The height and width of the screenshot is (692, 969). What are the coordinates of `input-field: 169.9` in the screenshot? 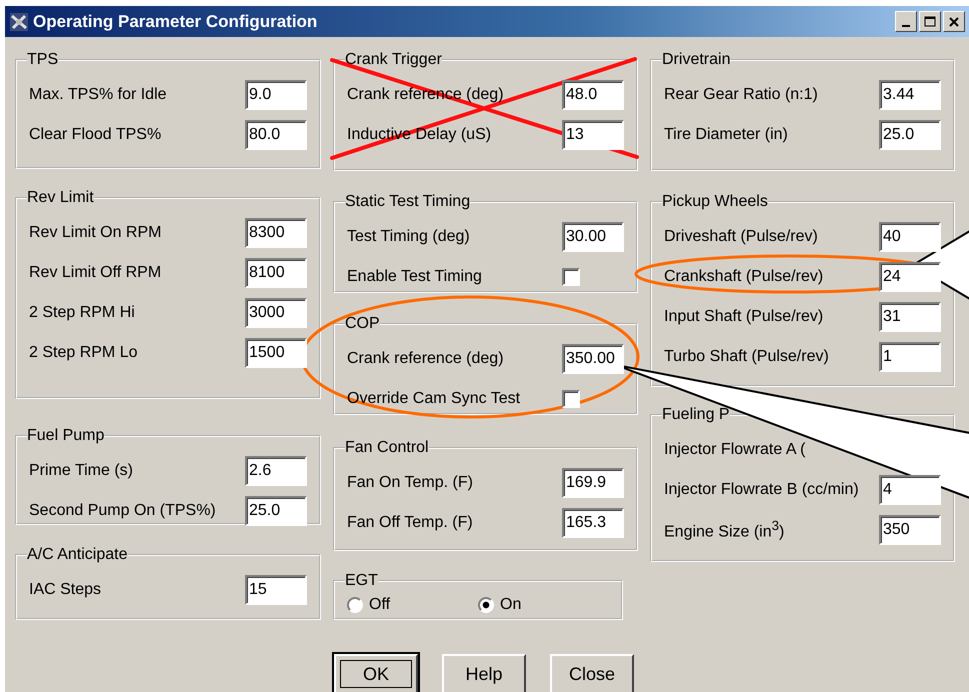 It's located at (593, 483).